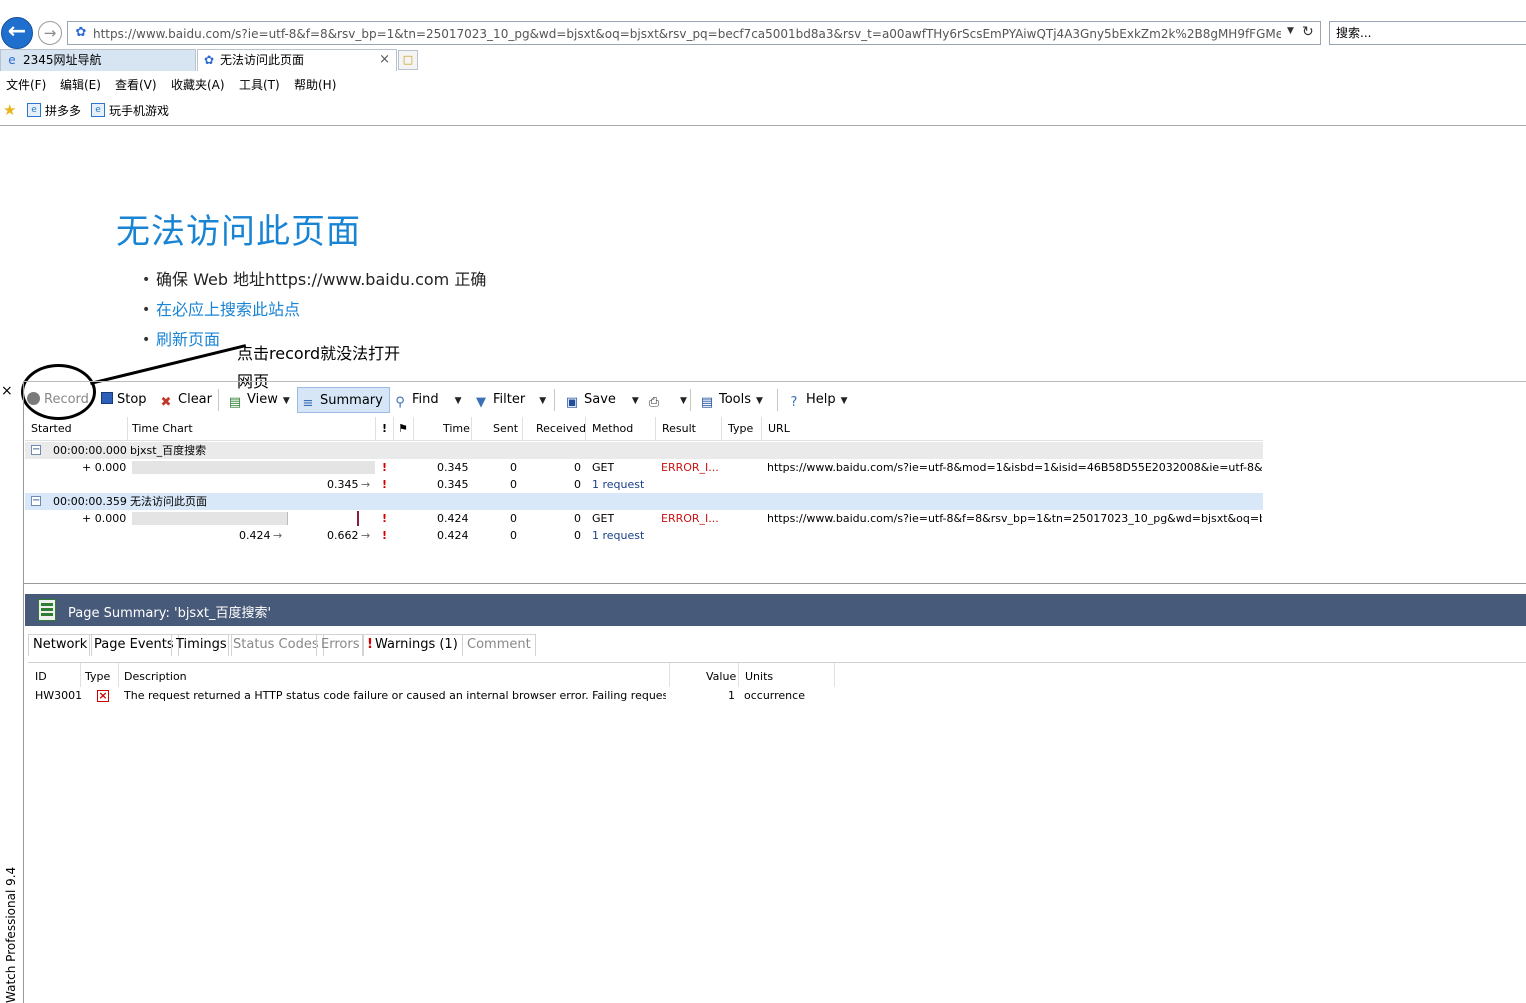  I want to click on tools-button: ▤ Tools ▼, so click(731, 400).